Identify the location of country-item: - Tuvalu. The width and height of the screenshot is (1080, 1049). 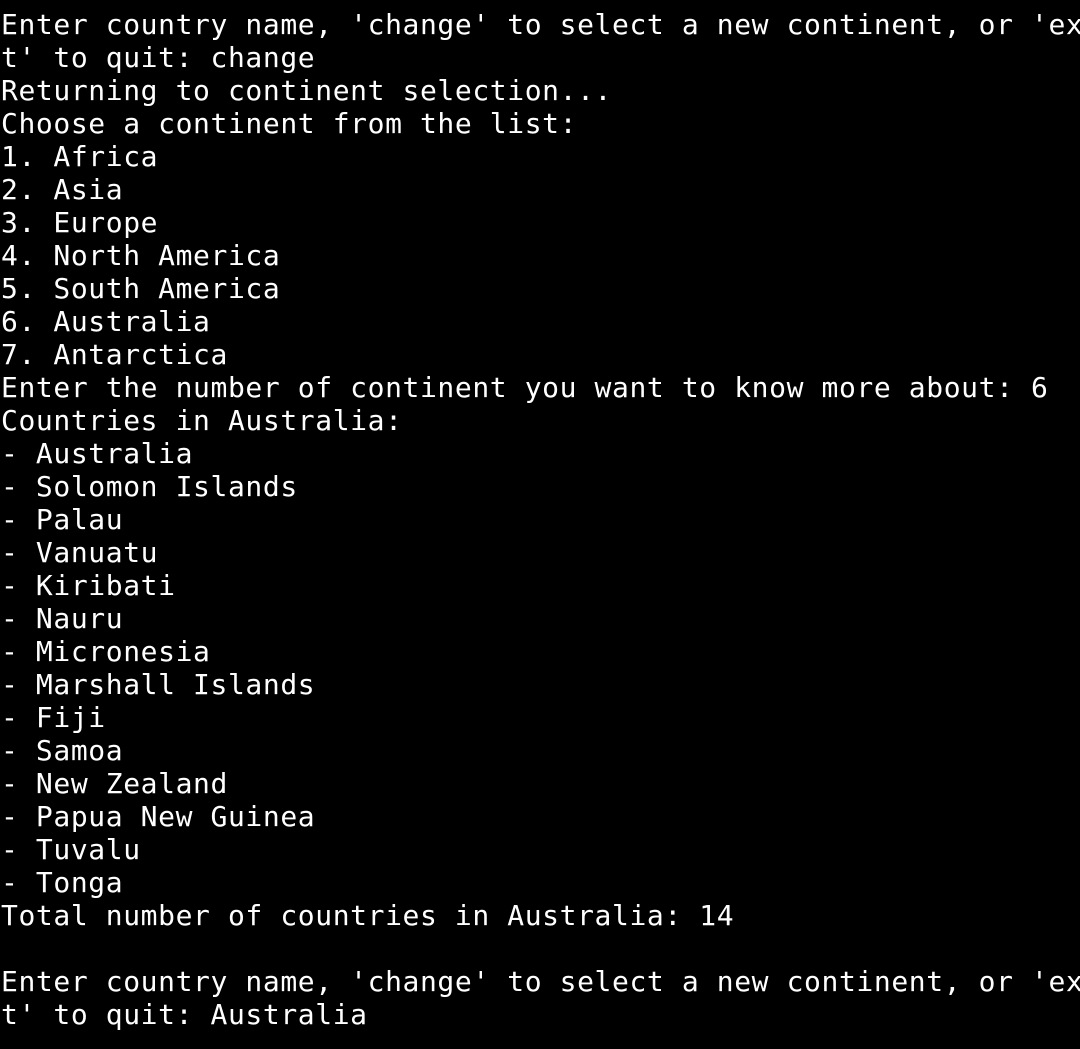
(71, 849).